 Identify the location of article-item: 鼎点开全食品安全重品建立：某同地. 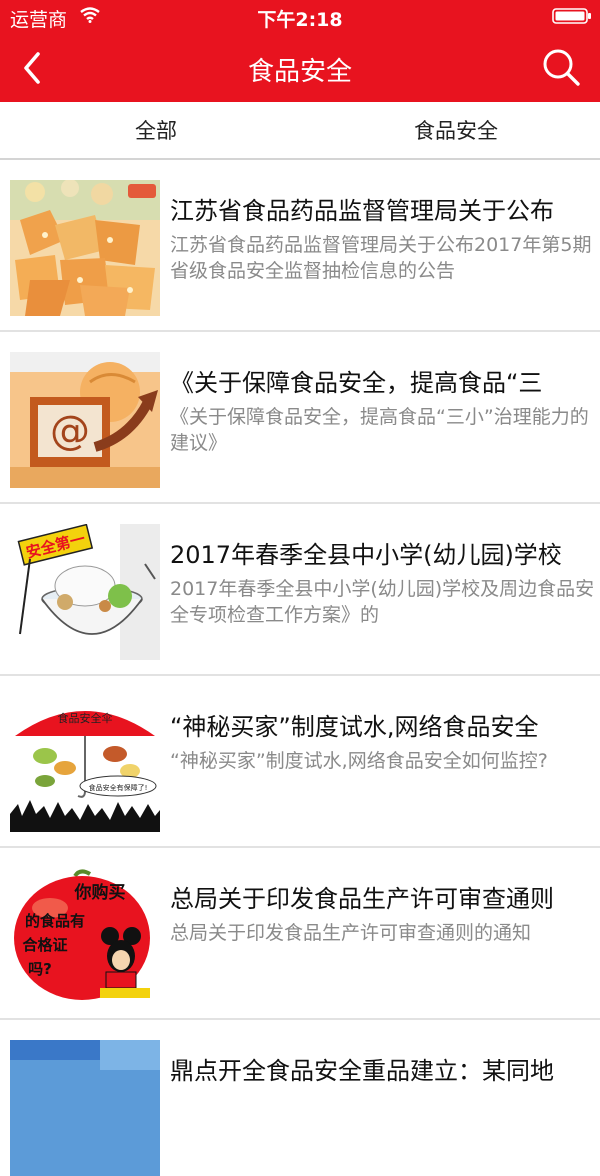
(300, 1098).